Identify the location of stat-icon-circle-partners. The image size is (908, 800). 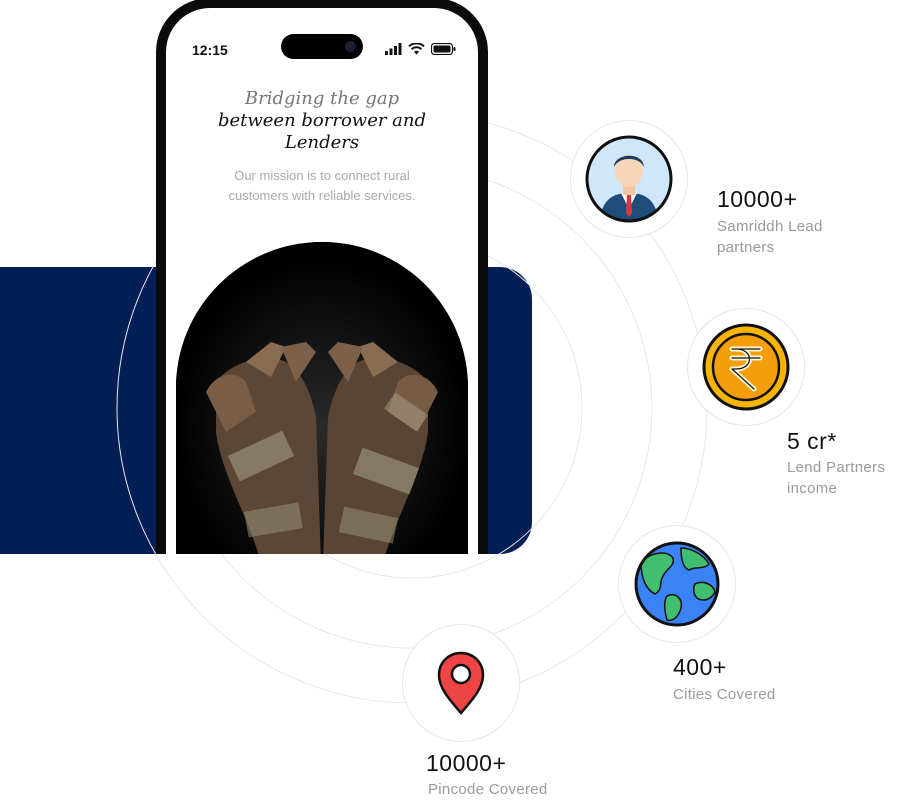
(629, 179).